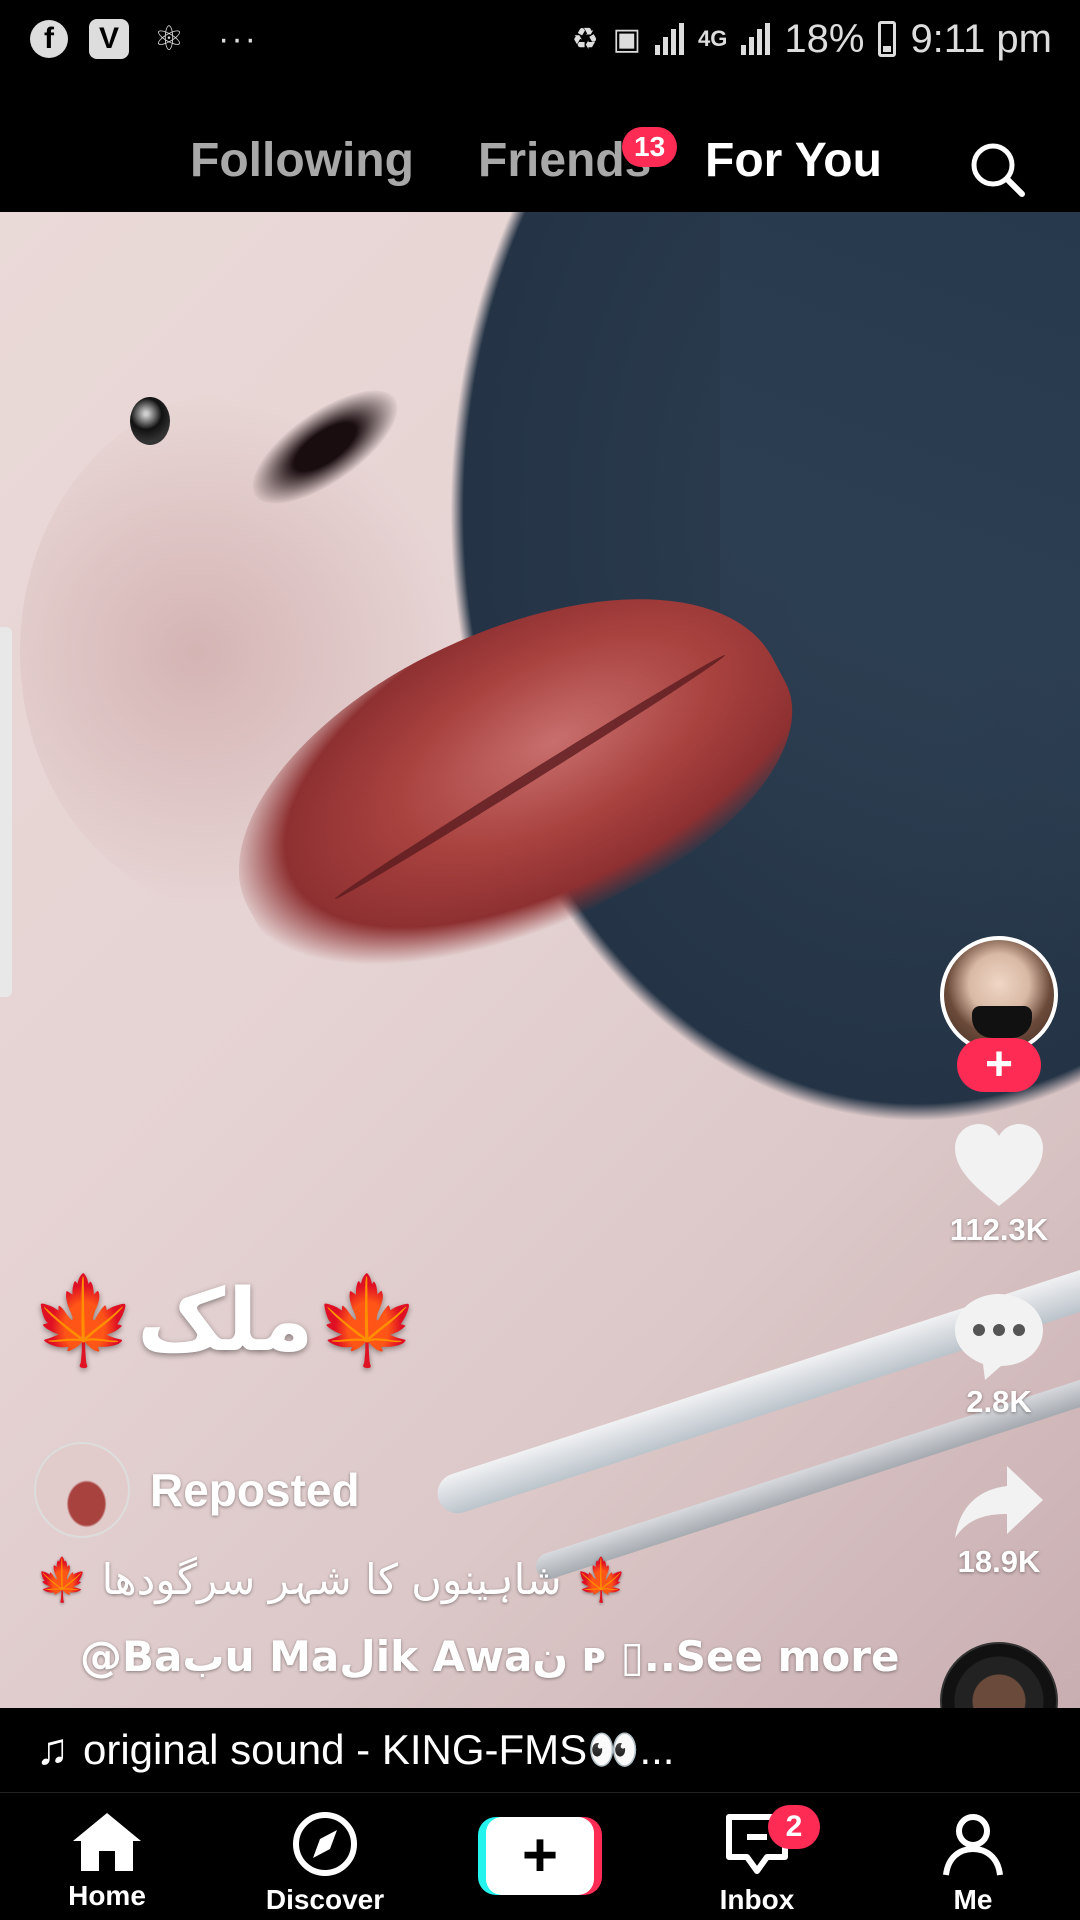 The image size is (1080, 1920). I want to click on like-button: 112.3K, so click(999, 1185).